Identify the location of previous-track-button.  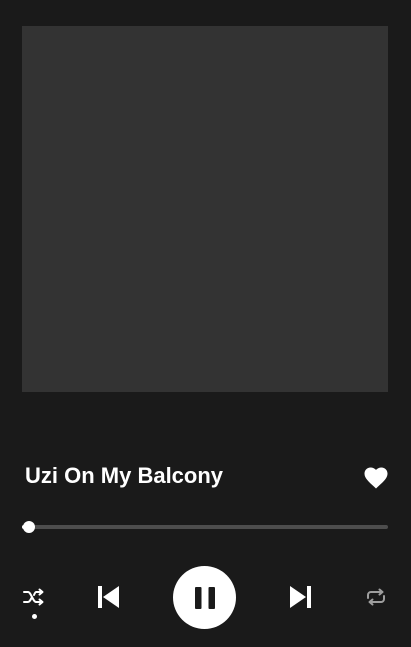
(108, 597).